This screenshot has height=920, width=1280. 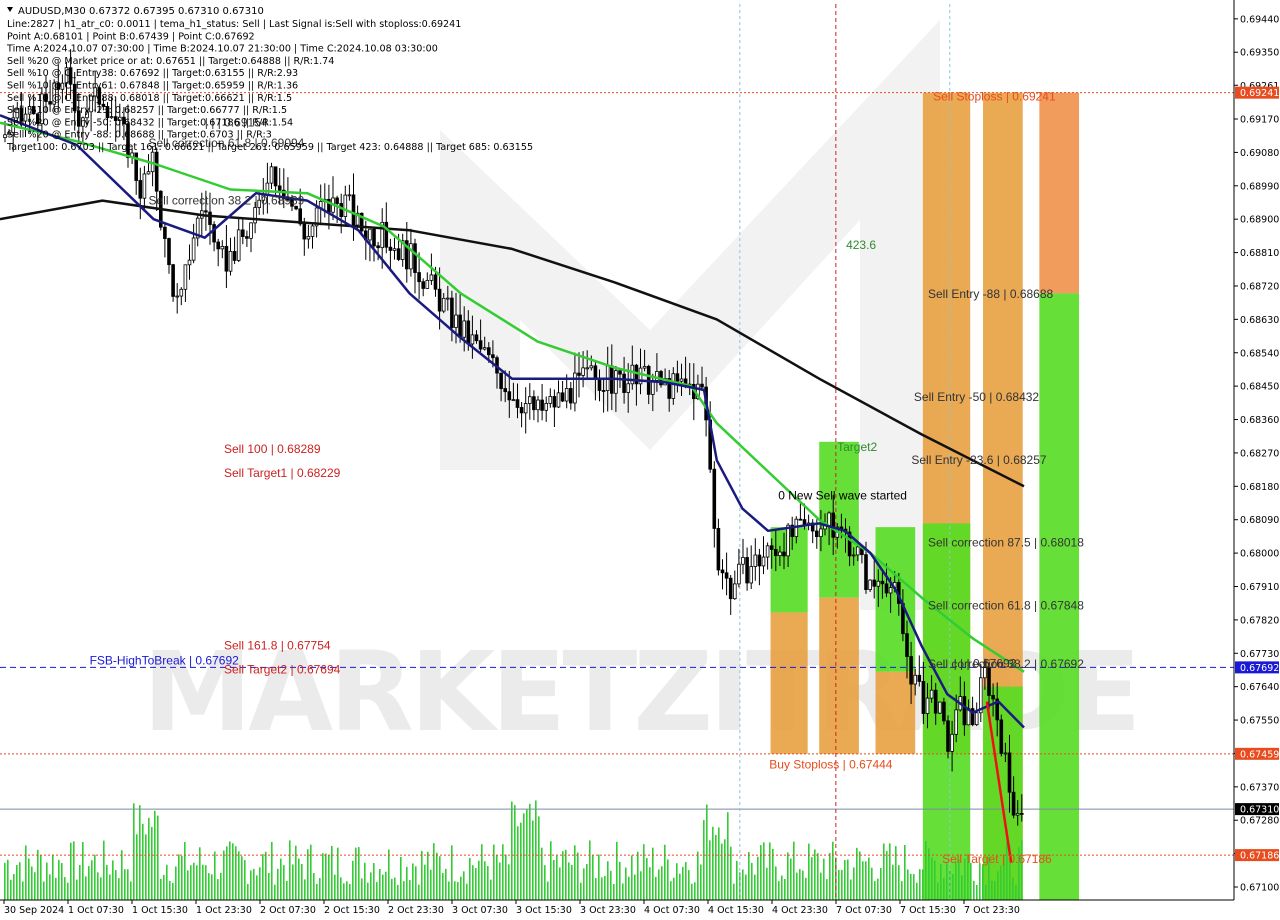 What do you see at coordinates (861, 245) in the screenshot?
I see `annotation-label: 423.6` at bounding box center [861, 245].